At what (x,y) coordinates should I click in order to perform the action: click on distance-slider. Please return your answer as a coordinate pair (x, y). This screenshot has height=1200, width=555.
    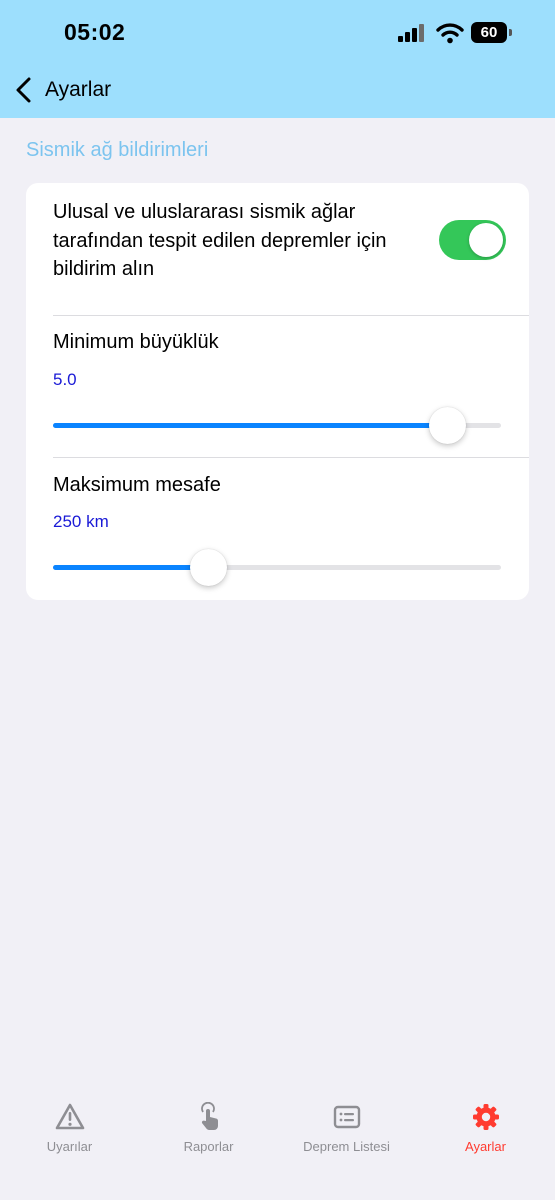
    Looking at the image, I should click on (277, 567).